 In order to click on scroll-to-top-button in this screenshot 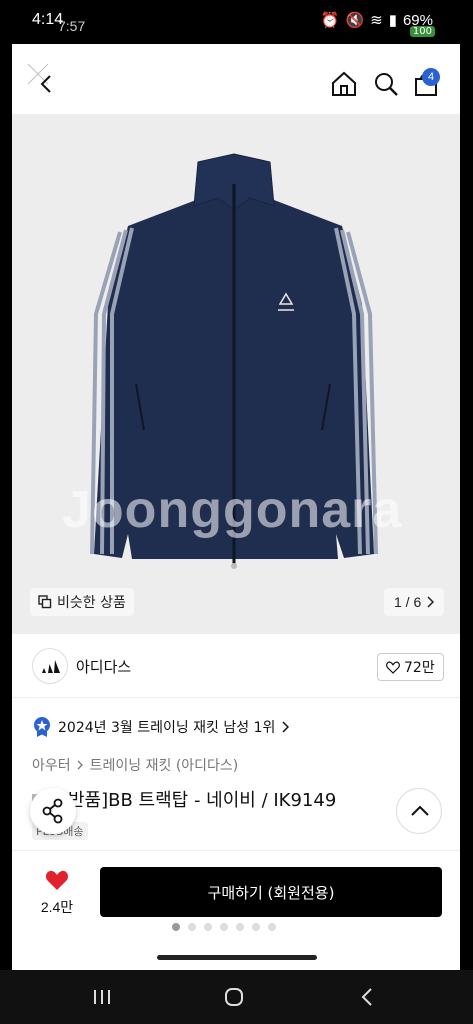, I will do `click(419, 811)`.